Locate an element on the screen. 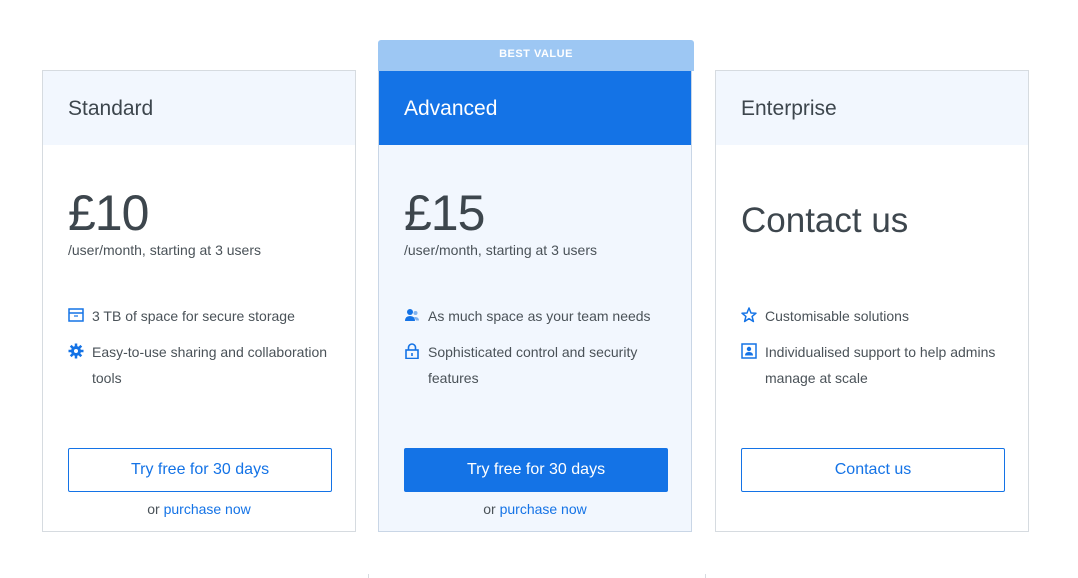 The height and width of the screenshot is (578, 1078). star-icon is located at coordinates (749, 314).